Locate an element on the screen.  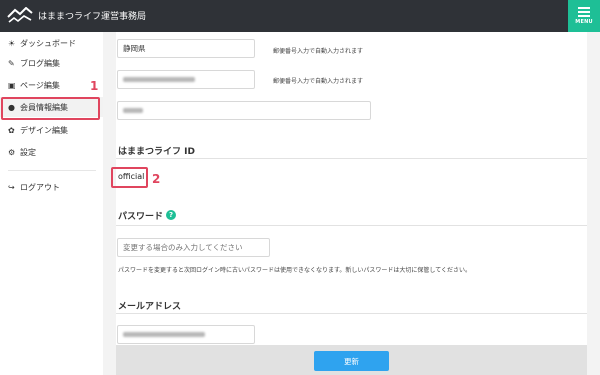
password-heading: パスワード is located at coordinates (141, 217).